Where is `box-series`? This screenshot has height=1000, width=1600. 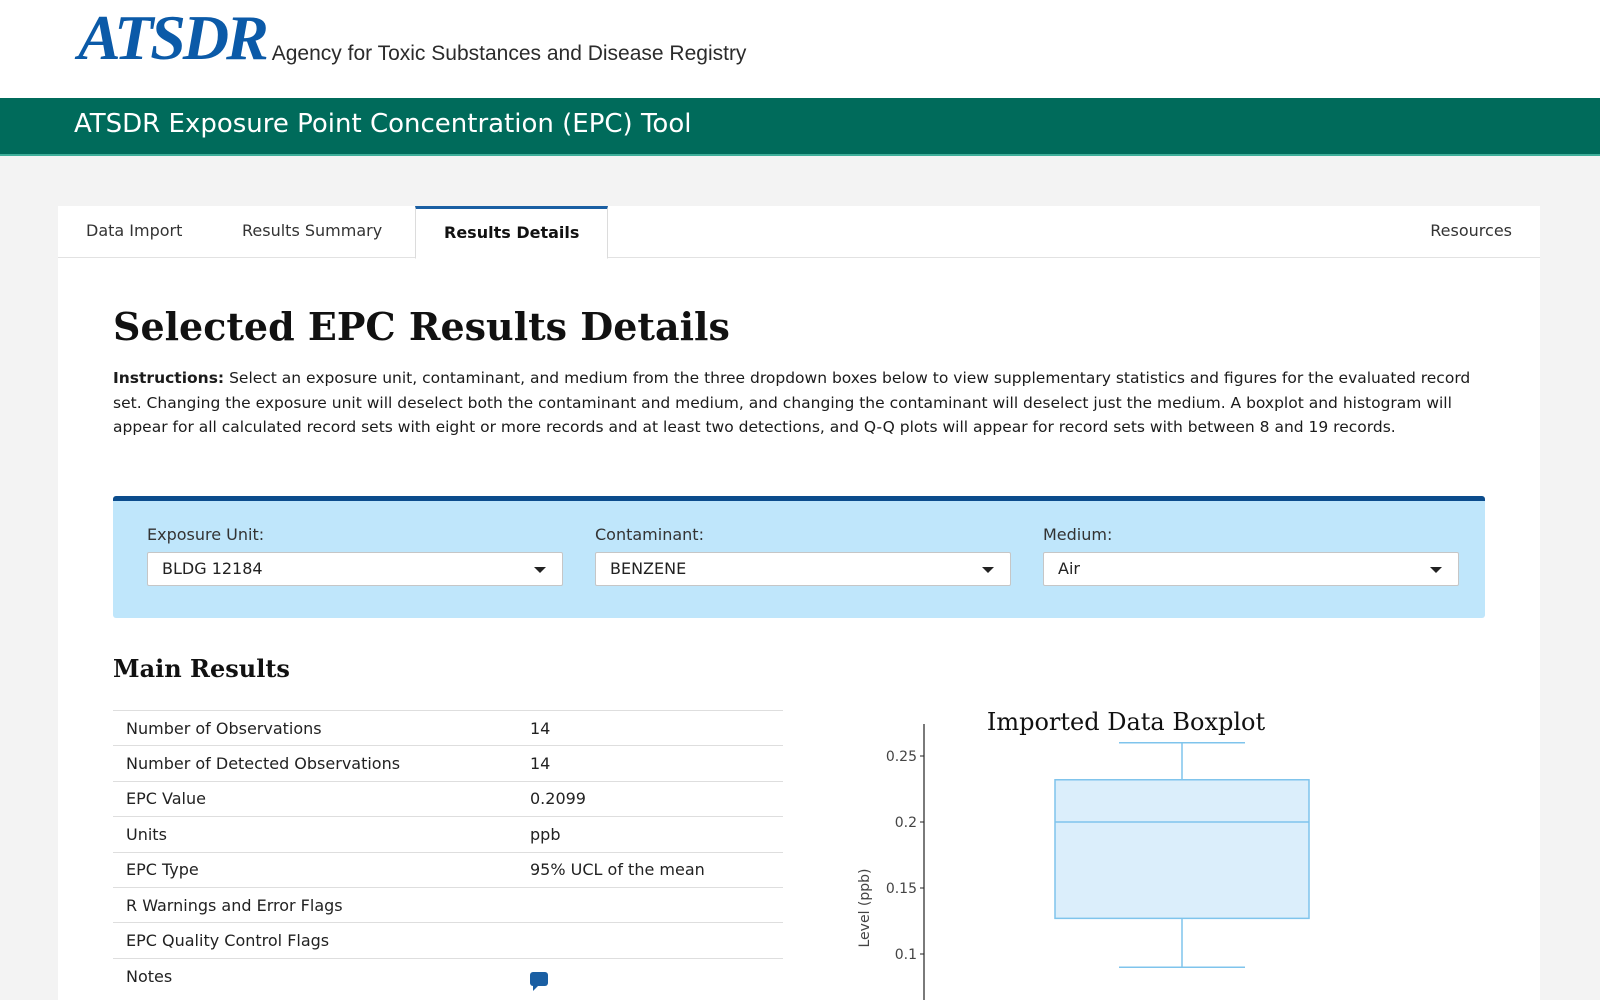
box-series is located at coordinates (1182, 855).